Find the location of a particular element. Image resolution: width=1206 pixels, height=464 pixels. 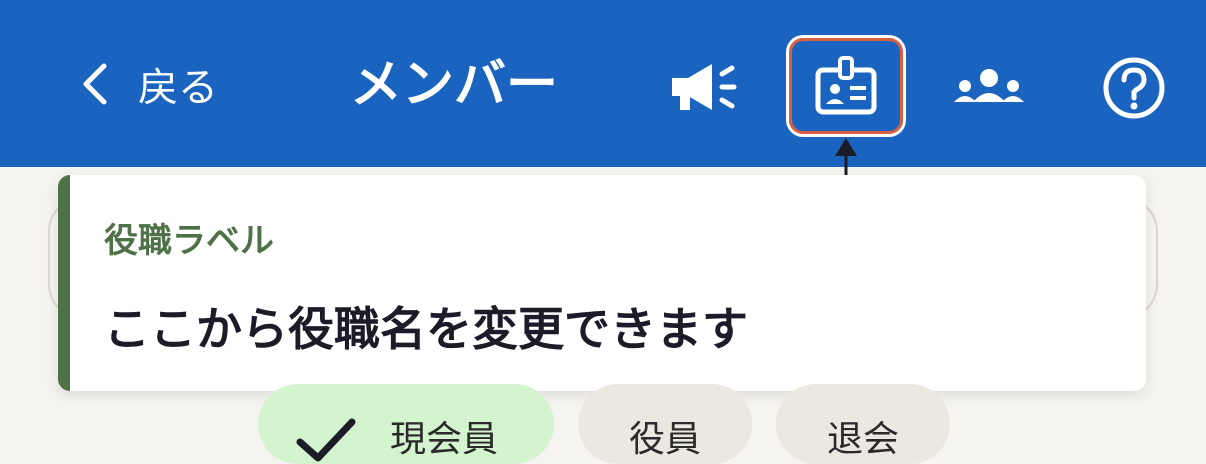

back-button: 戻る is located at coordinates (148, 84).